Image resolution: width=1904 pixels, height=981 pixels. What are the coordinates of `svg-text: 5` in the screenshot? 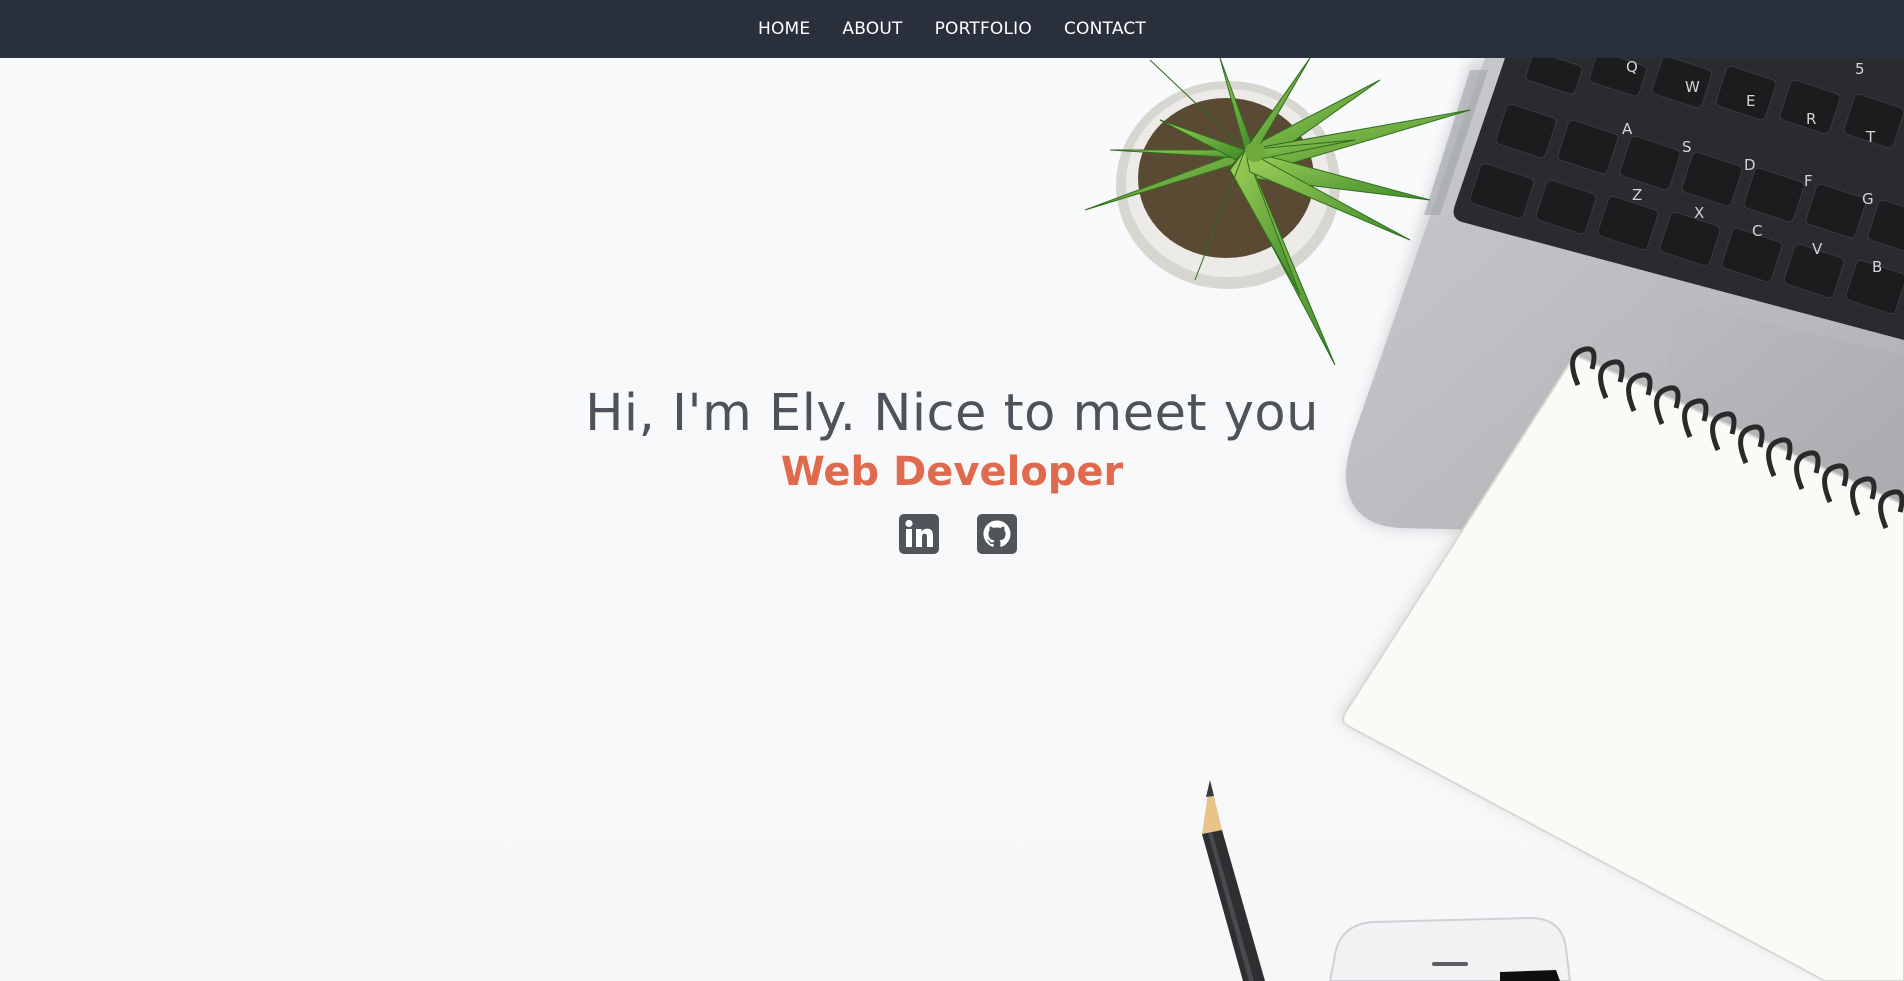 It's located at (1860, 69).